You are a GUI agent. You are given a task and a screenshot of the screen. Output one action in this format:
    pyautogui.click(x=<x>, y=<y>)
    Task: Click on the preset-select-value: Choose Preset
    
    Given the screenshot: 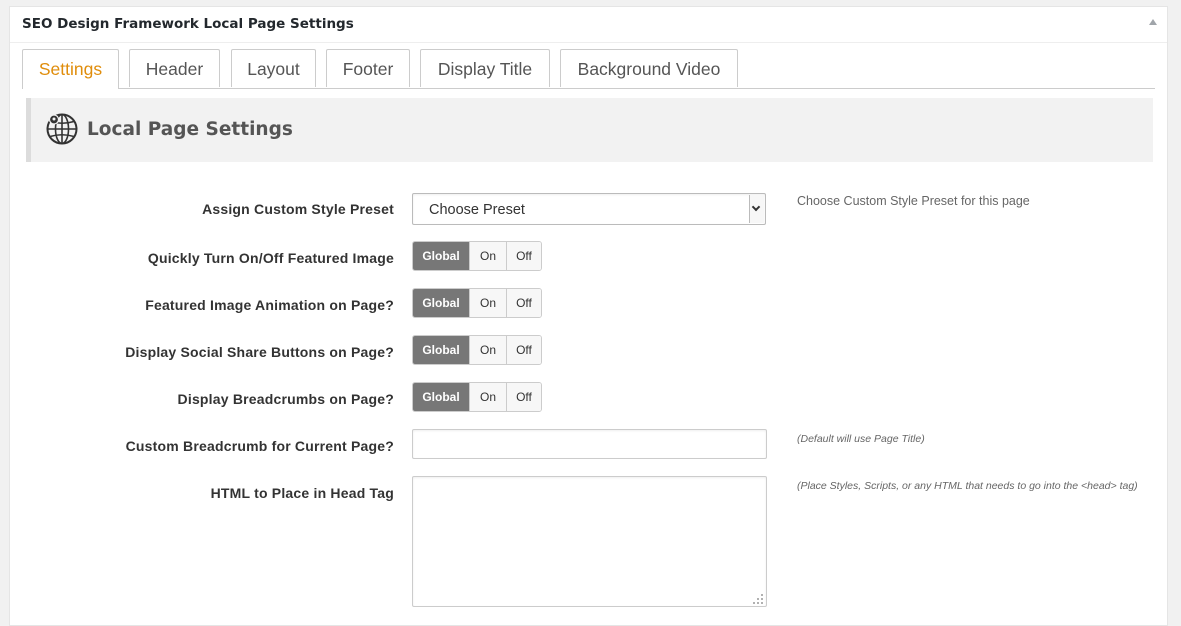 What is the action you would take?
    pyautogui.click(x=477, y=210)
    